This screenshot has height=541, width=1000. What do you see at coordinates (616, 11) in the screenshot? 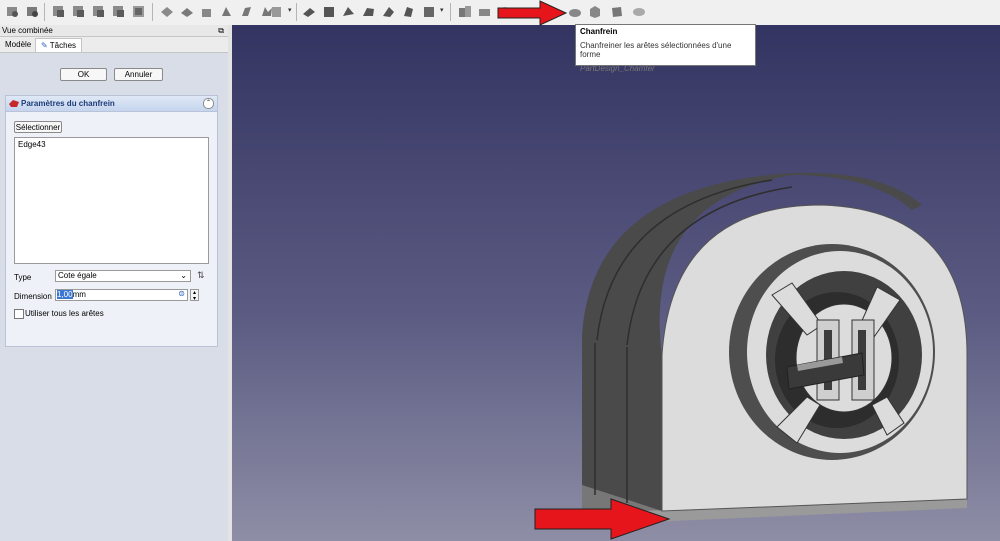
I see `draft-icon` at bounding box center [616, 11].